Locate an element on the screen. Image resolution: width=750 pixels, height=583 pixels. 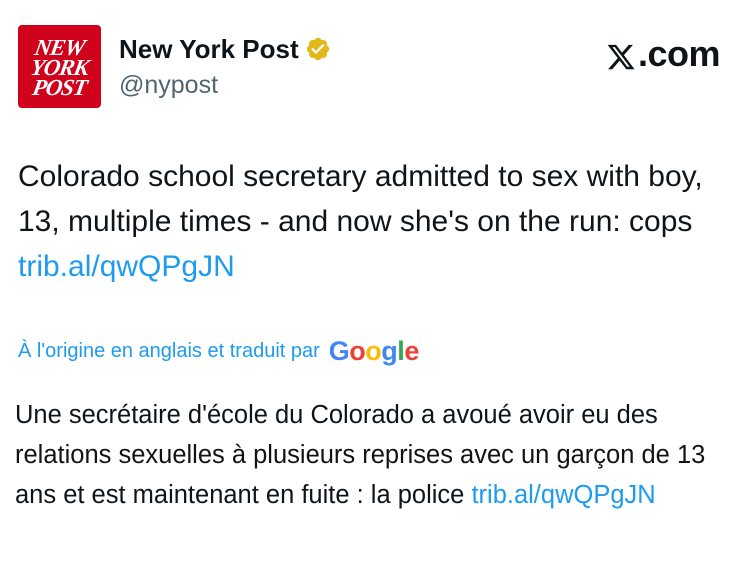
translation-note-text: À l'origine en anglais et traduit par is located at coordinates (169, 351).